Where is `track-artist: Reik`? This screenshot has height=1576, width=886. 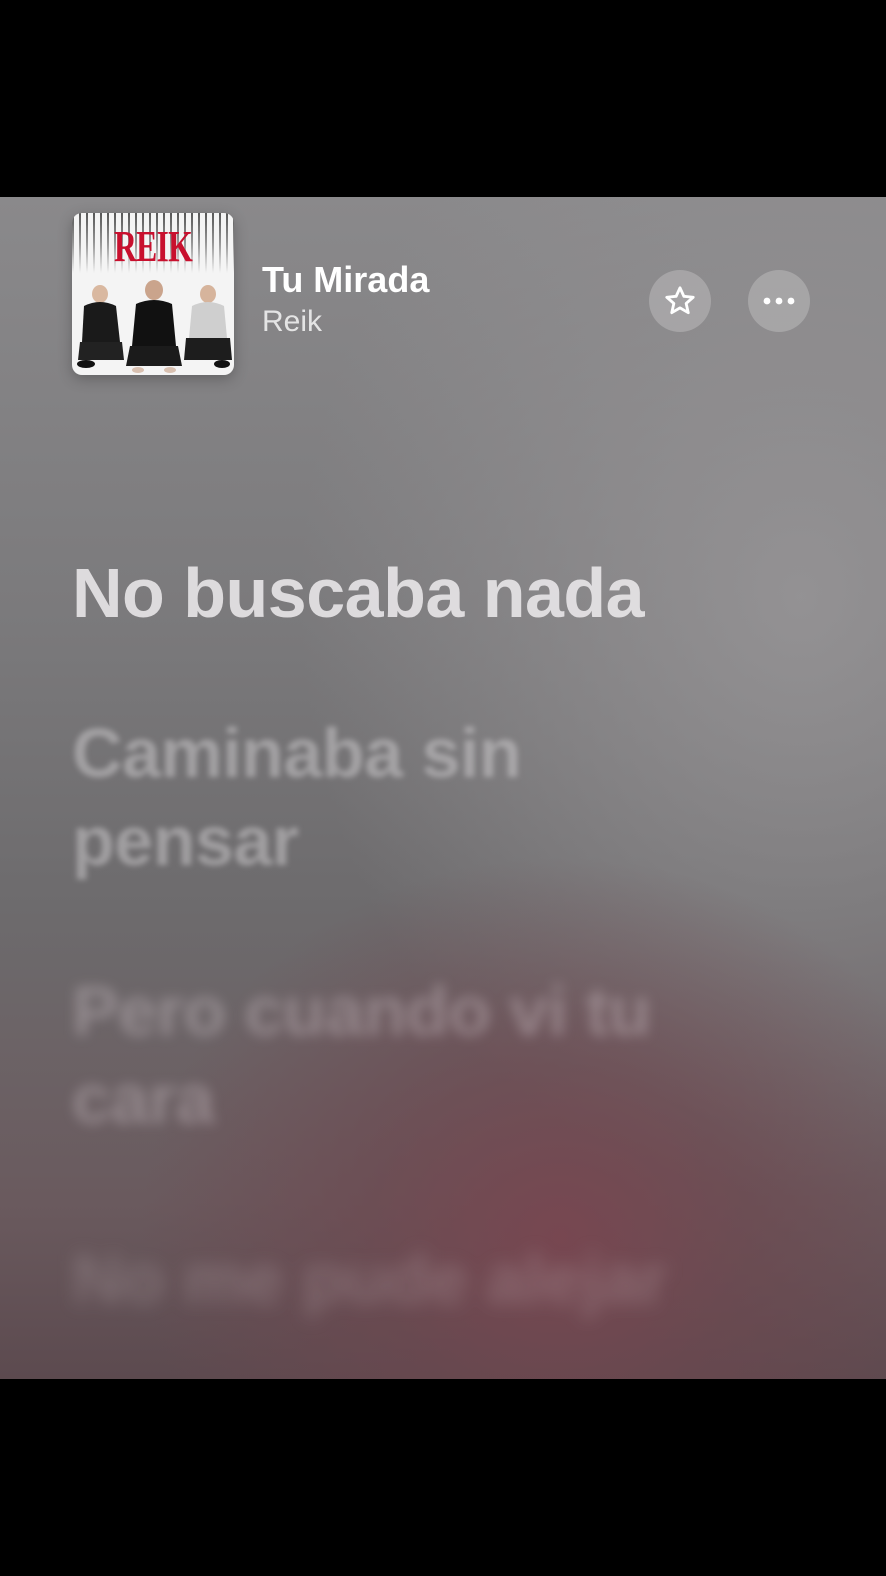 track-artist: Reik is located at coordinates (292, 322).